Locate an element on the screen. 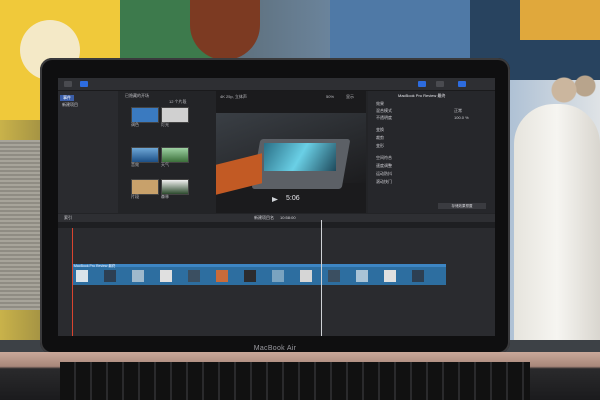 The height and width of the screenshot is (400, 600). clip-label-6: 森林 is located at coordinates (165, 196).